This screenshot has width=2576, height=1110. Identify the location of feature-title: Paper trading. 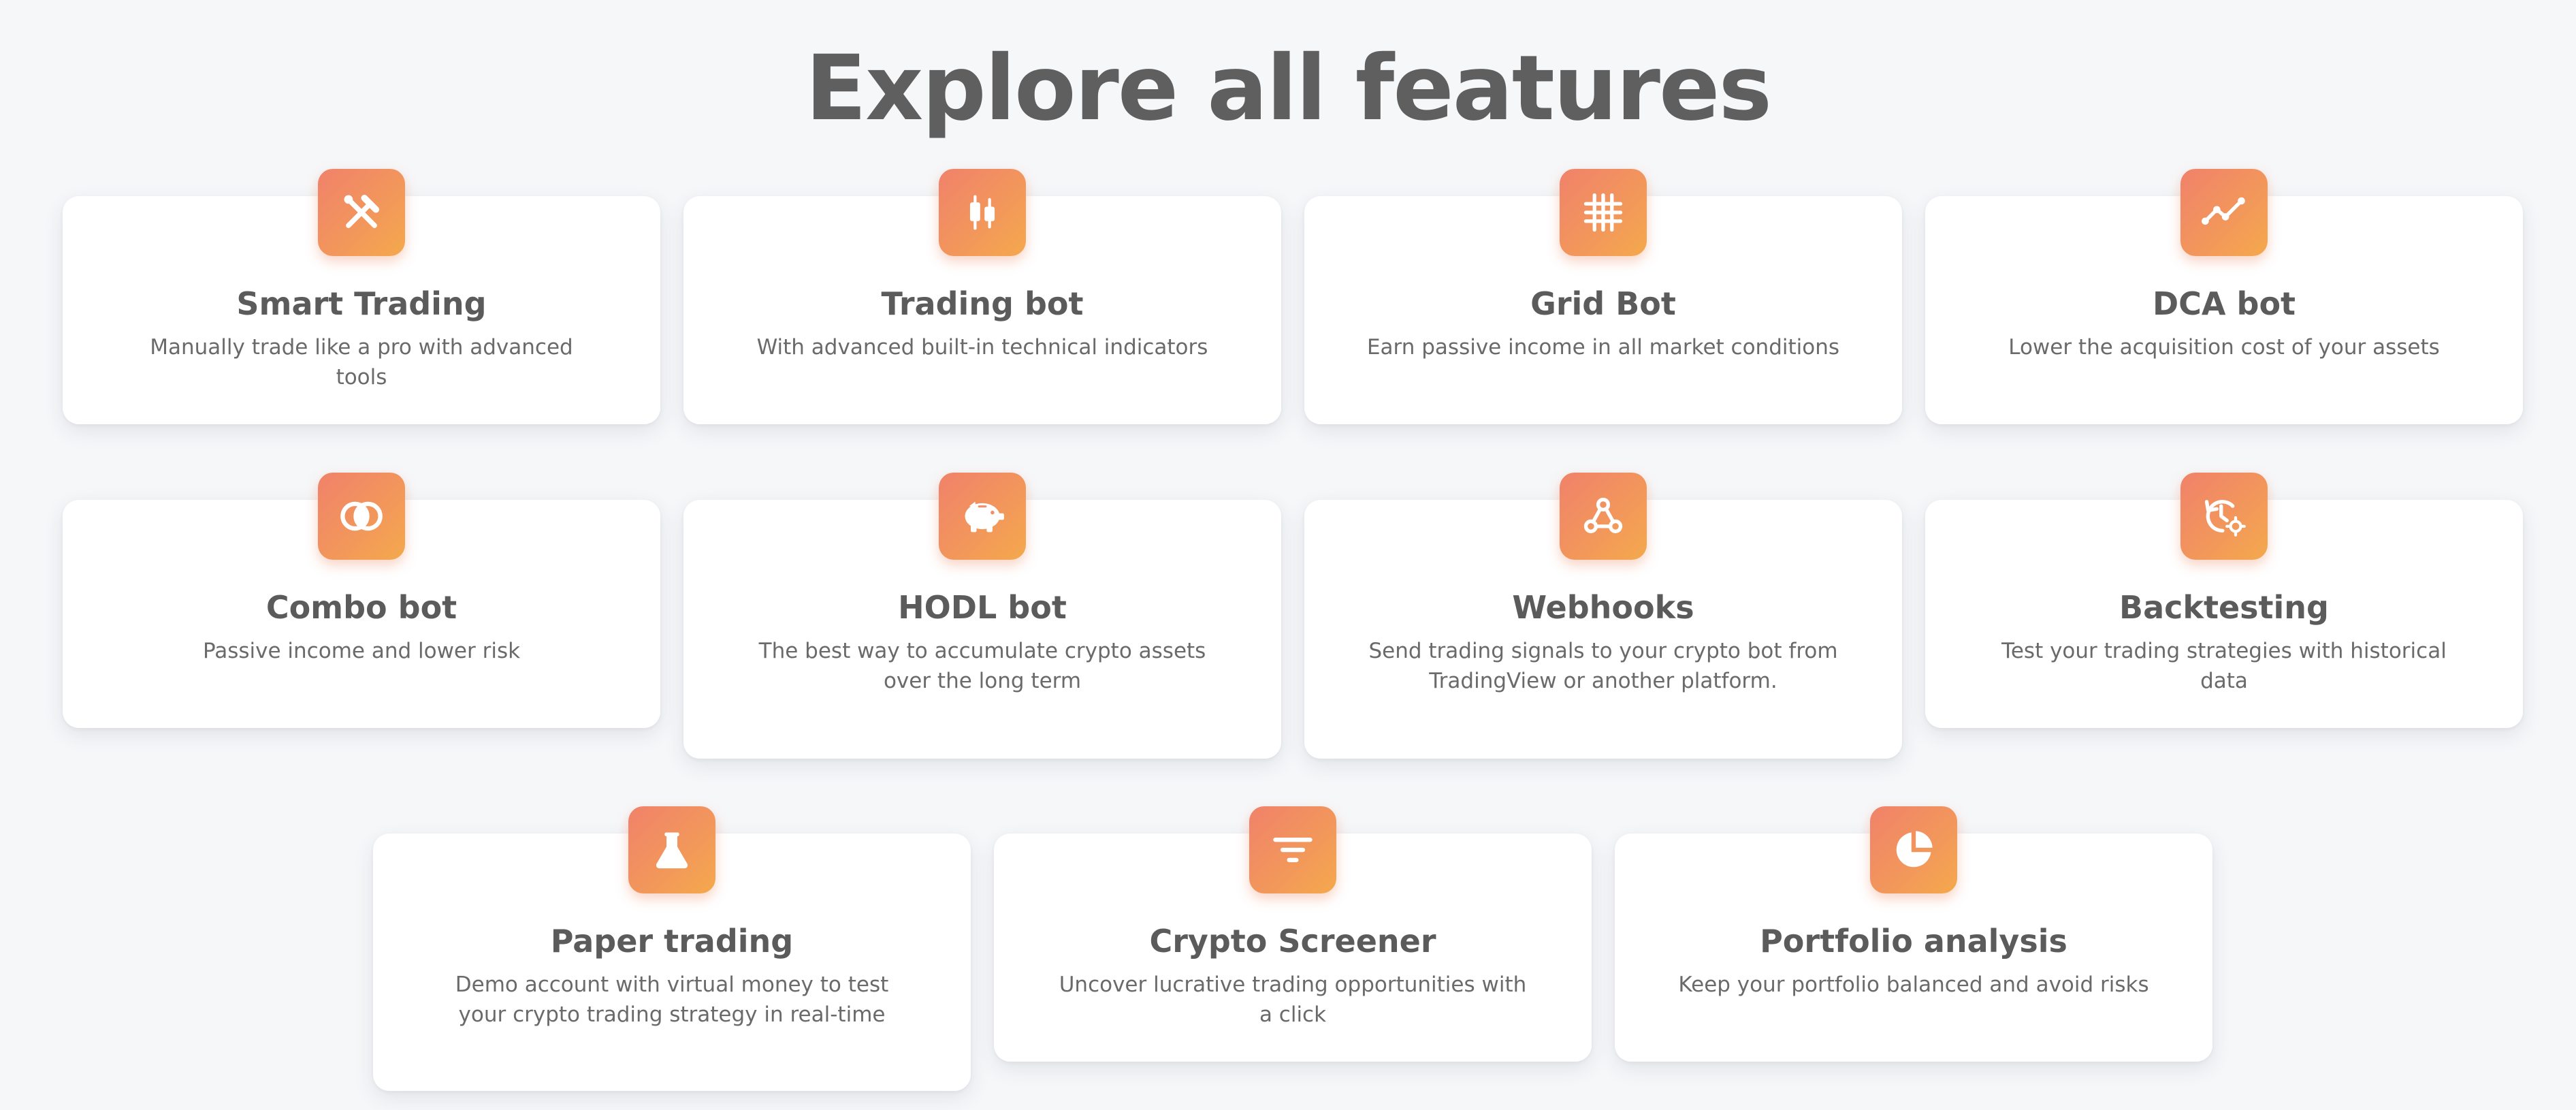
(672, 941).